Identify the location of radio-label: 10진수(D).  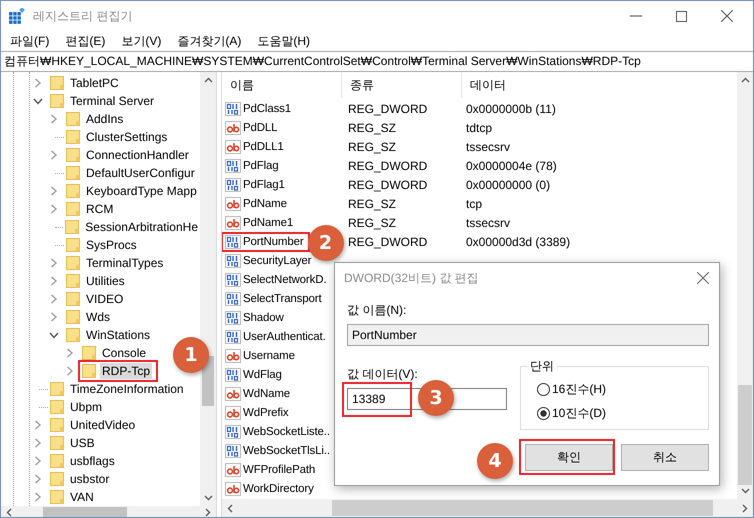
(579, 413).